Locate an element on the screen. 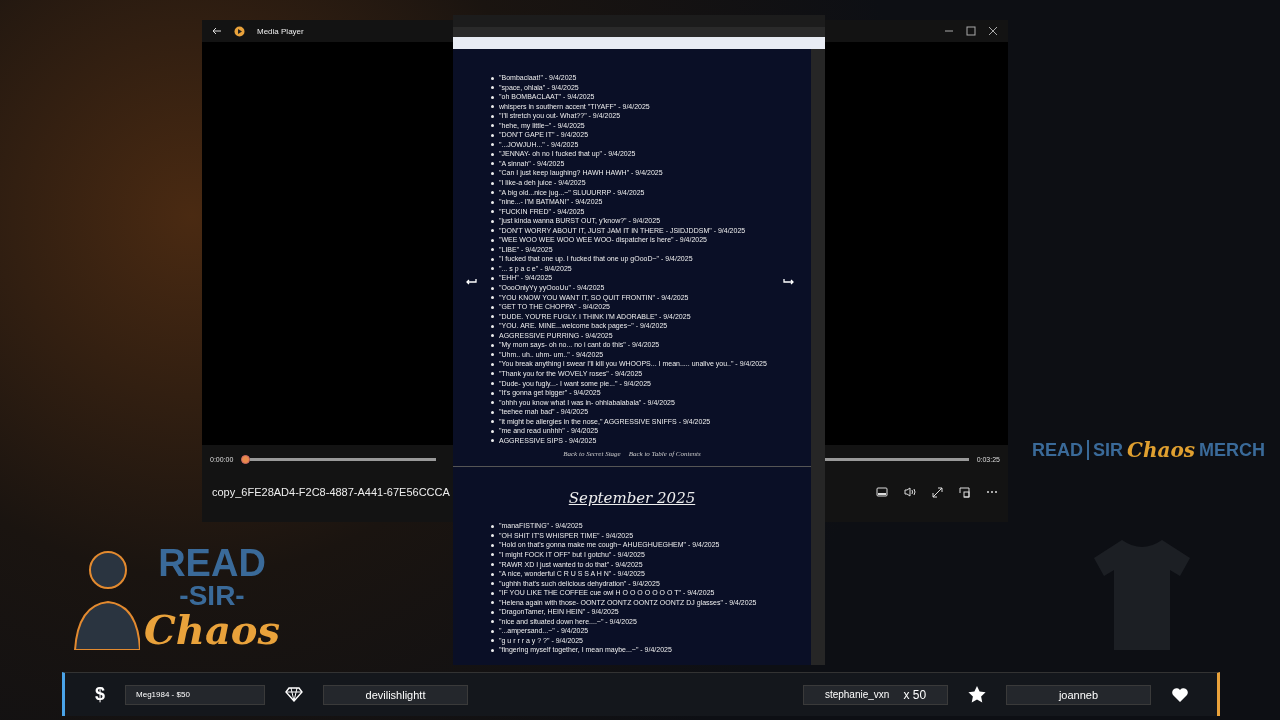 This screenshot has height=720, width=1280. heart-icon is located at coordinates (1180, 694).